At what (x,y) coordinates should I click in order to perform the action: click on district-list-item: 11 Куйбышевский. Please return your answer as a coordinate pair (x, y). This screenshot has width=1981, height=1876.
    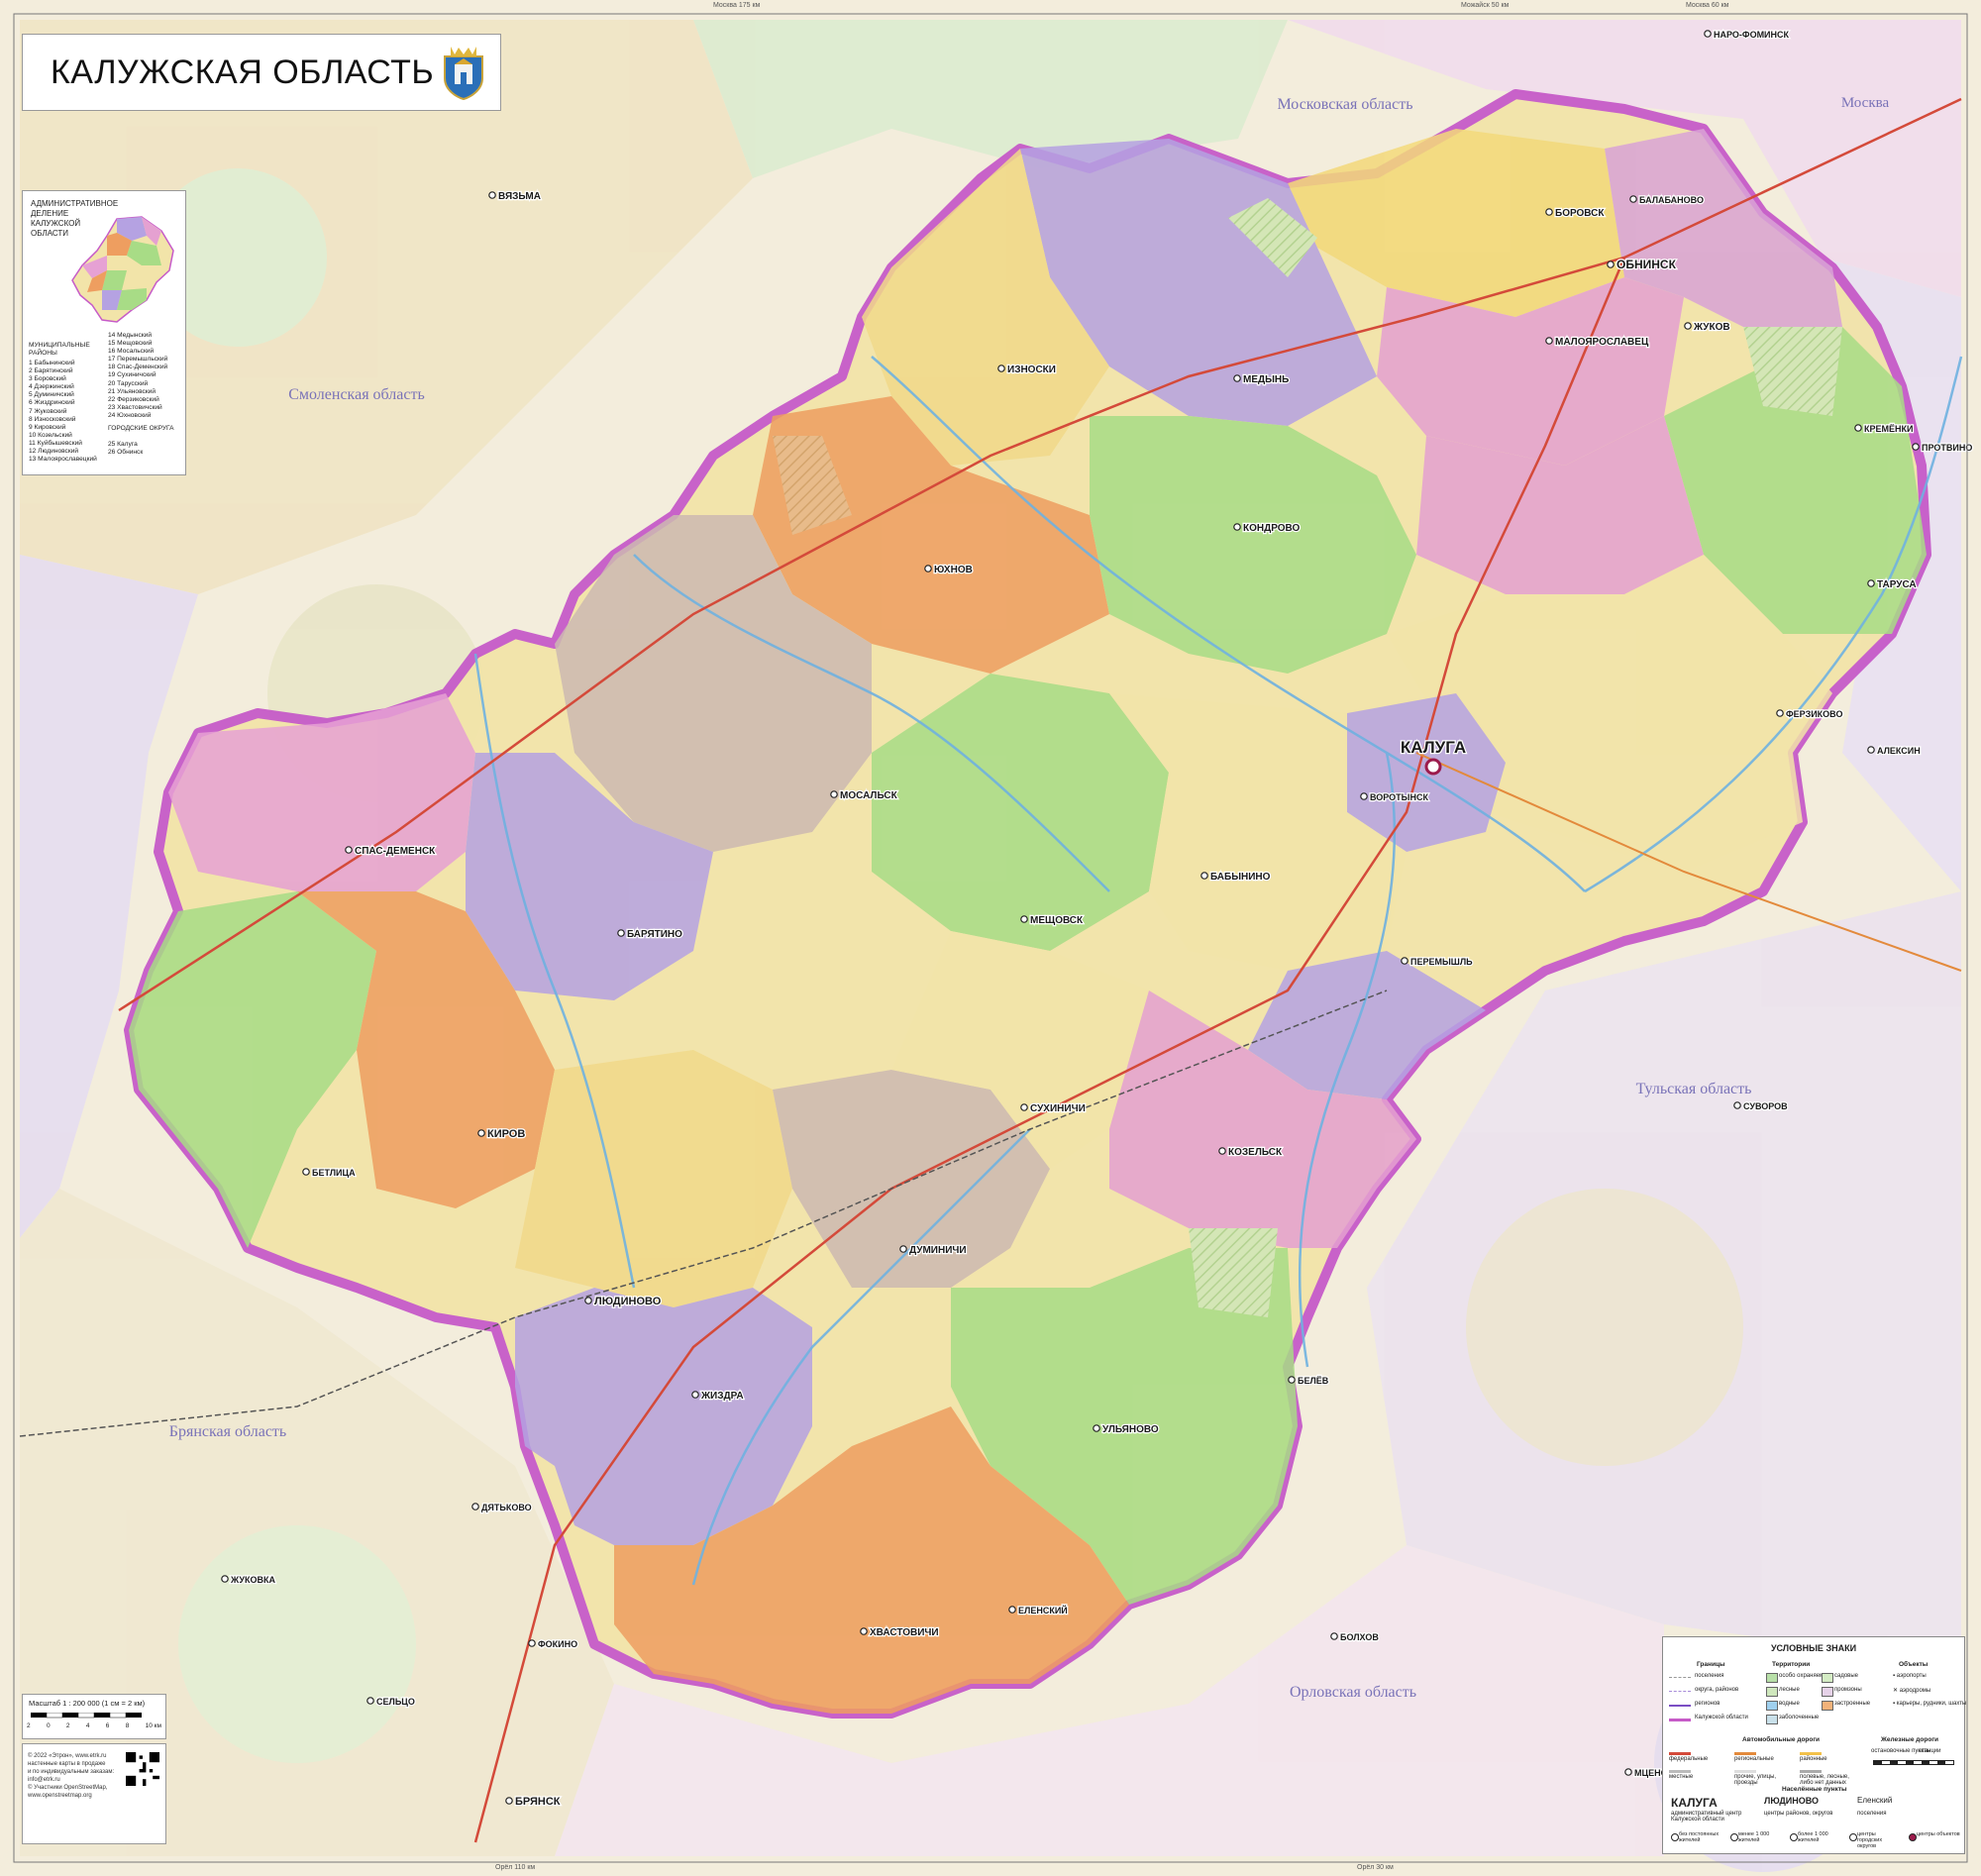
    Looking at the image, I should click on (55, 443).